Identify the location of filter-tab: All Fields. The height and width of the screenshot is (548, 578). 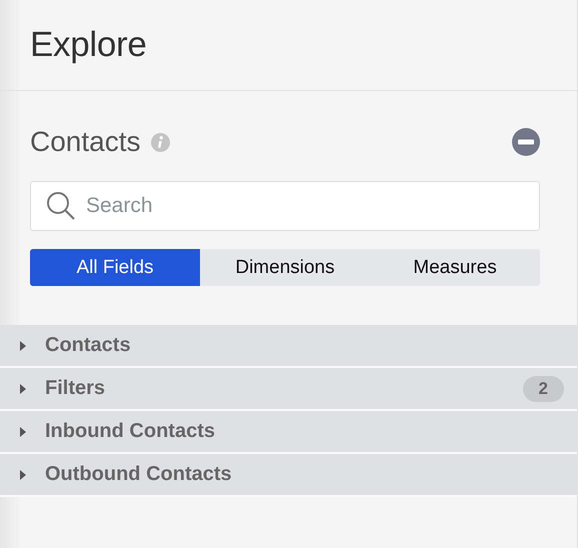
(115, 267).